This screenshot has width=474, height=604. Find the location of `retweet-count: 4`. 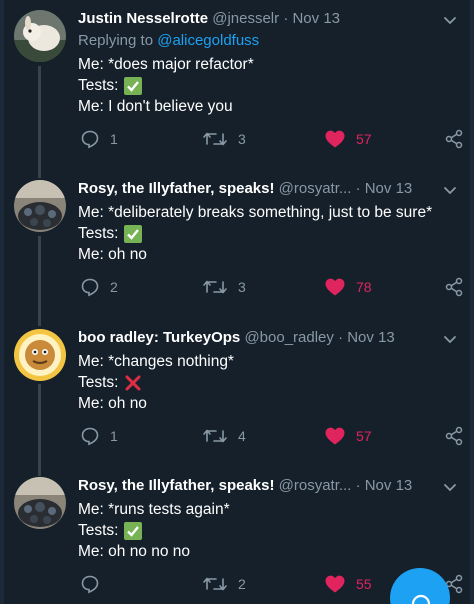

retweet-count: 4 is located at coordinates (242, 436).